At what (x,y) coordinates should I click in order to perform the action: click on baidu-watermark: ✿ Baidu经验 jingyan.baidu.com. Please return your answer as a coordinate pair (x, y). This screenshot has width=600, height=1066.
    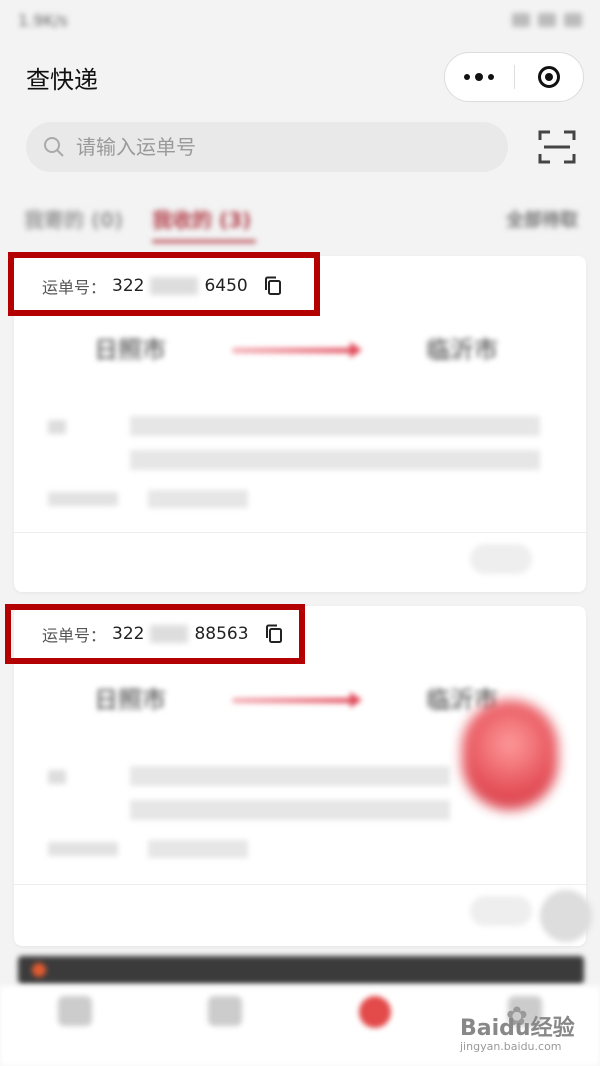
    Looking at the image, I should click on (530, 1033).